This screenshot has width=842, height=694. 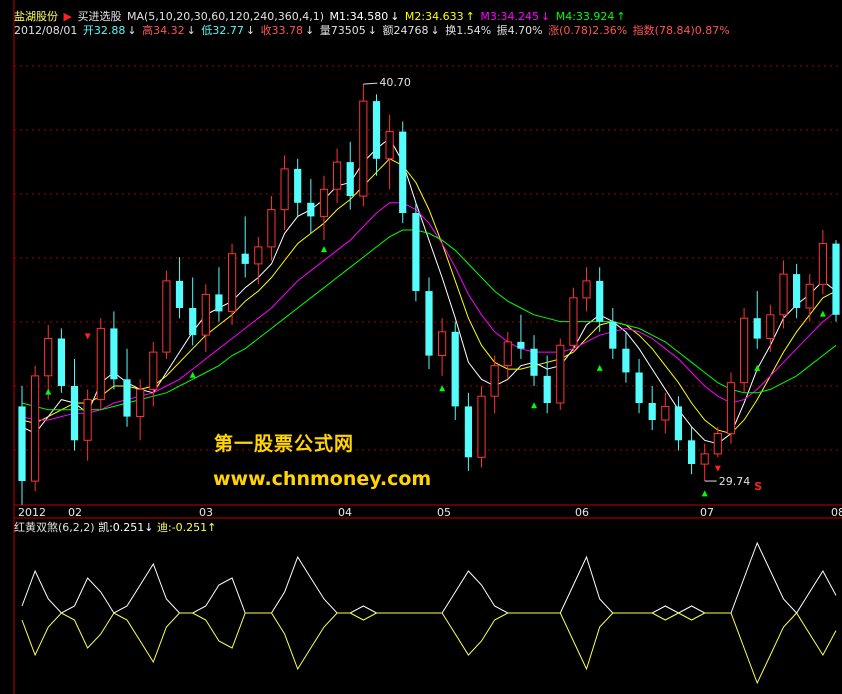 What do you see at coordinates (99, 16) in the screenshot?
I see `formula-name: 买进选股` at bounding box center [99, 16].